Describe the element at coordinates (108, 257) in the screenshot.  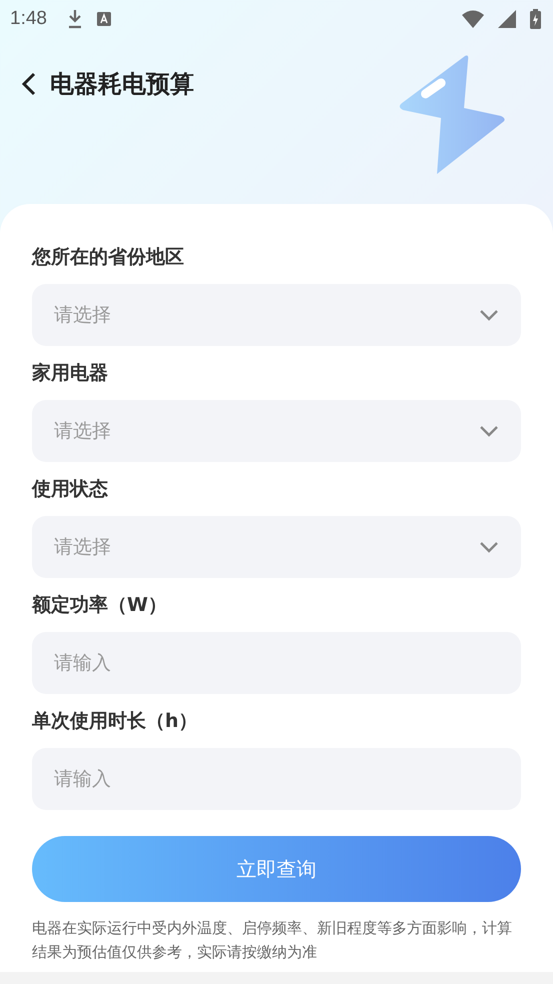
I see `field-label: 您所在的省份地区` at that location.